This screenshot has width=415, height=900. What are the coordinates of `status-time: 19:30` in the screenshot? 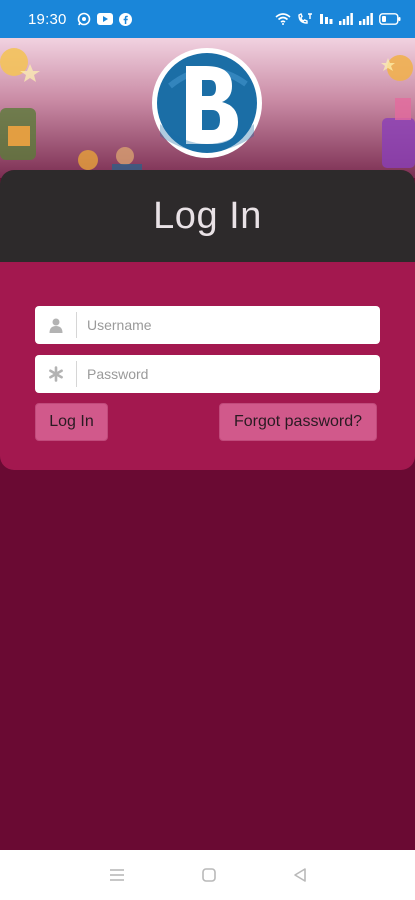 It's located at (47, 19).